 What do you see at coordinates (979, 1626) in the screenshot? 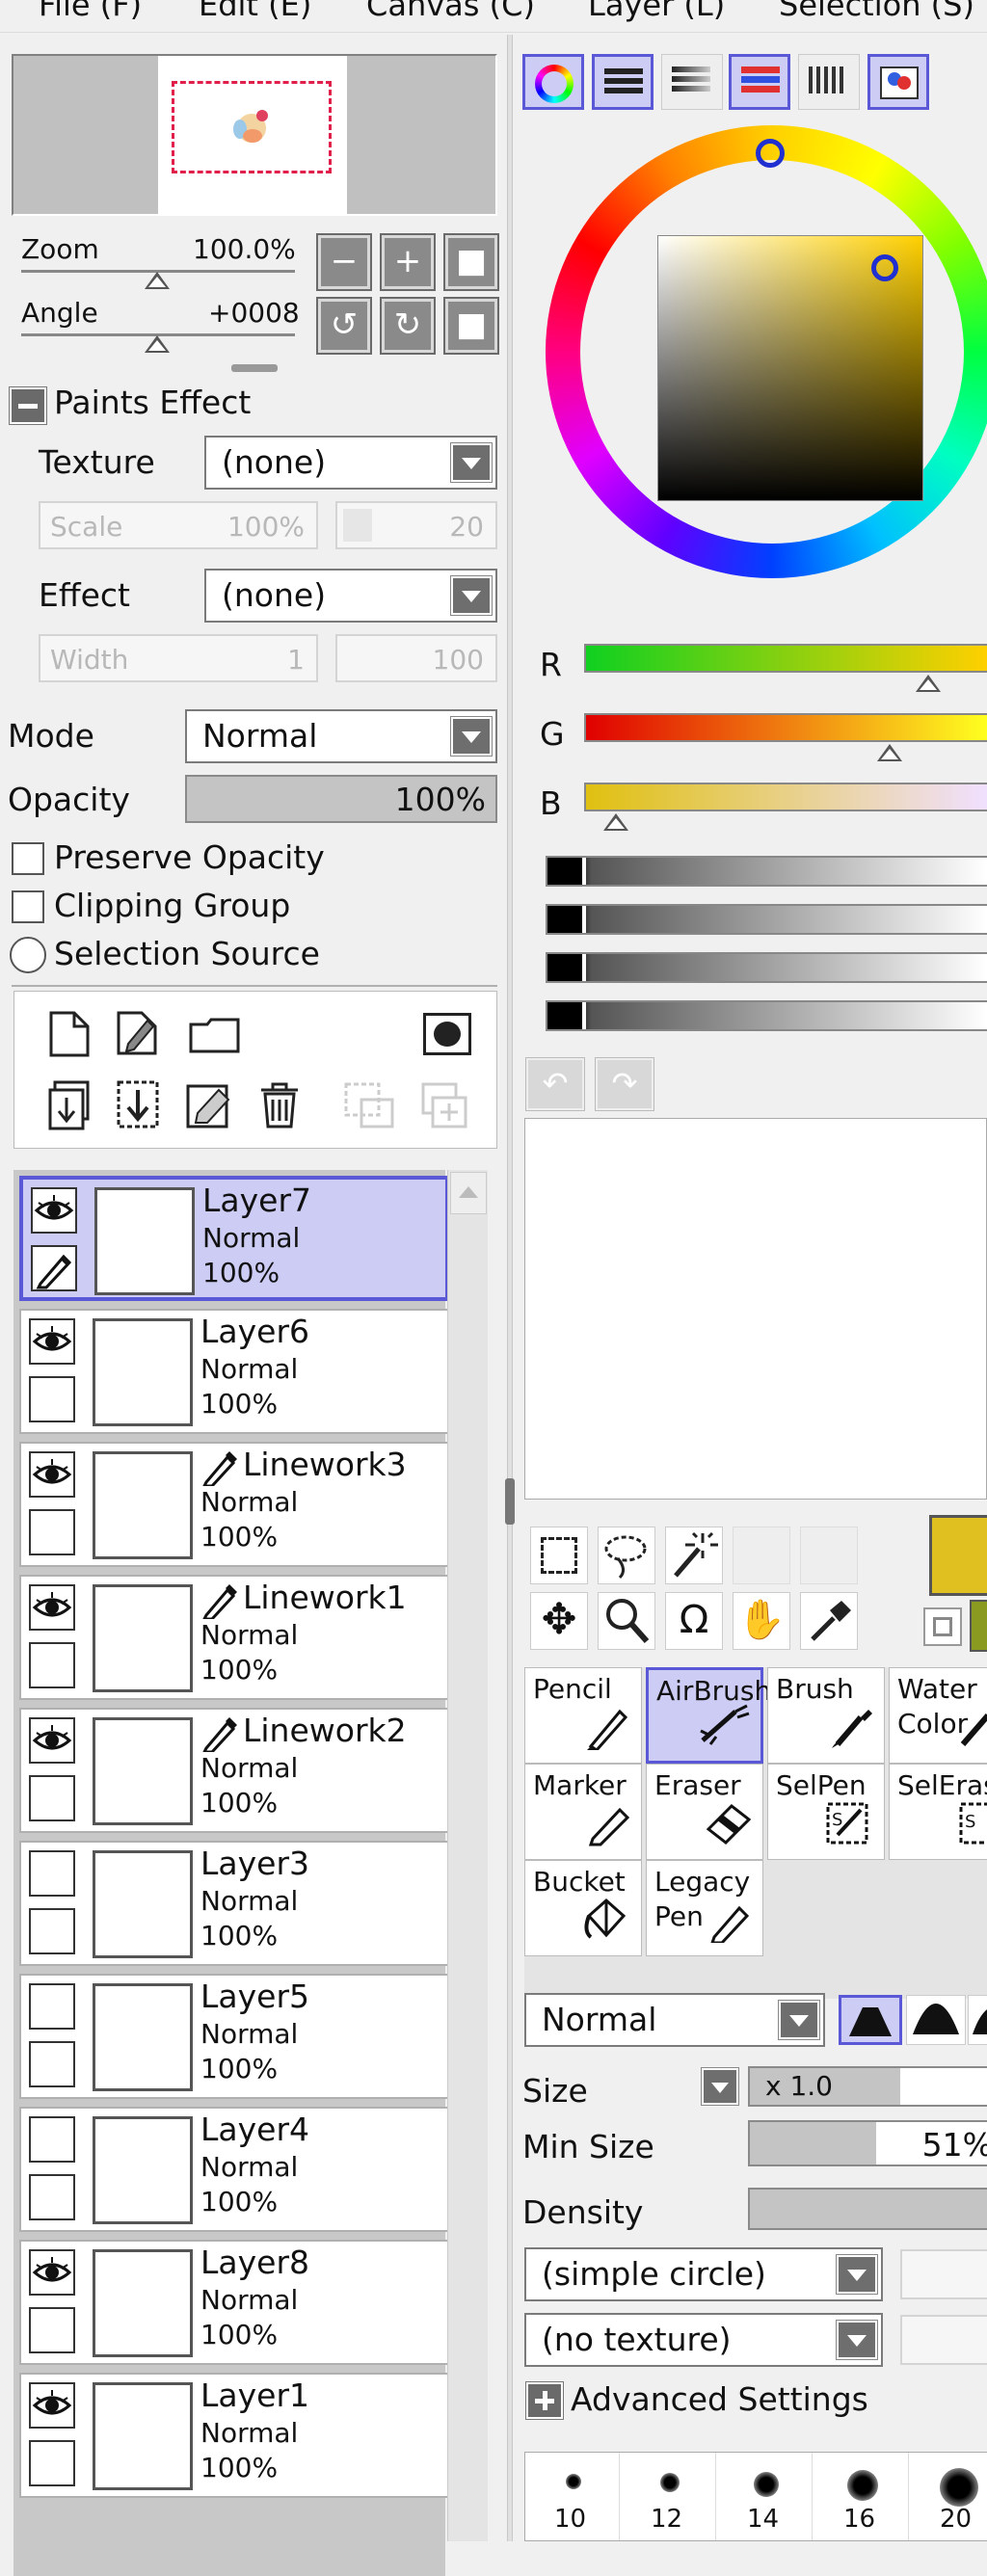
I see `secondary-color-swatch` at bounding box center [979, 1626].